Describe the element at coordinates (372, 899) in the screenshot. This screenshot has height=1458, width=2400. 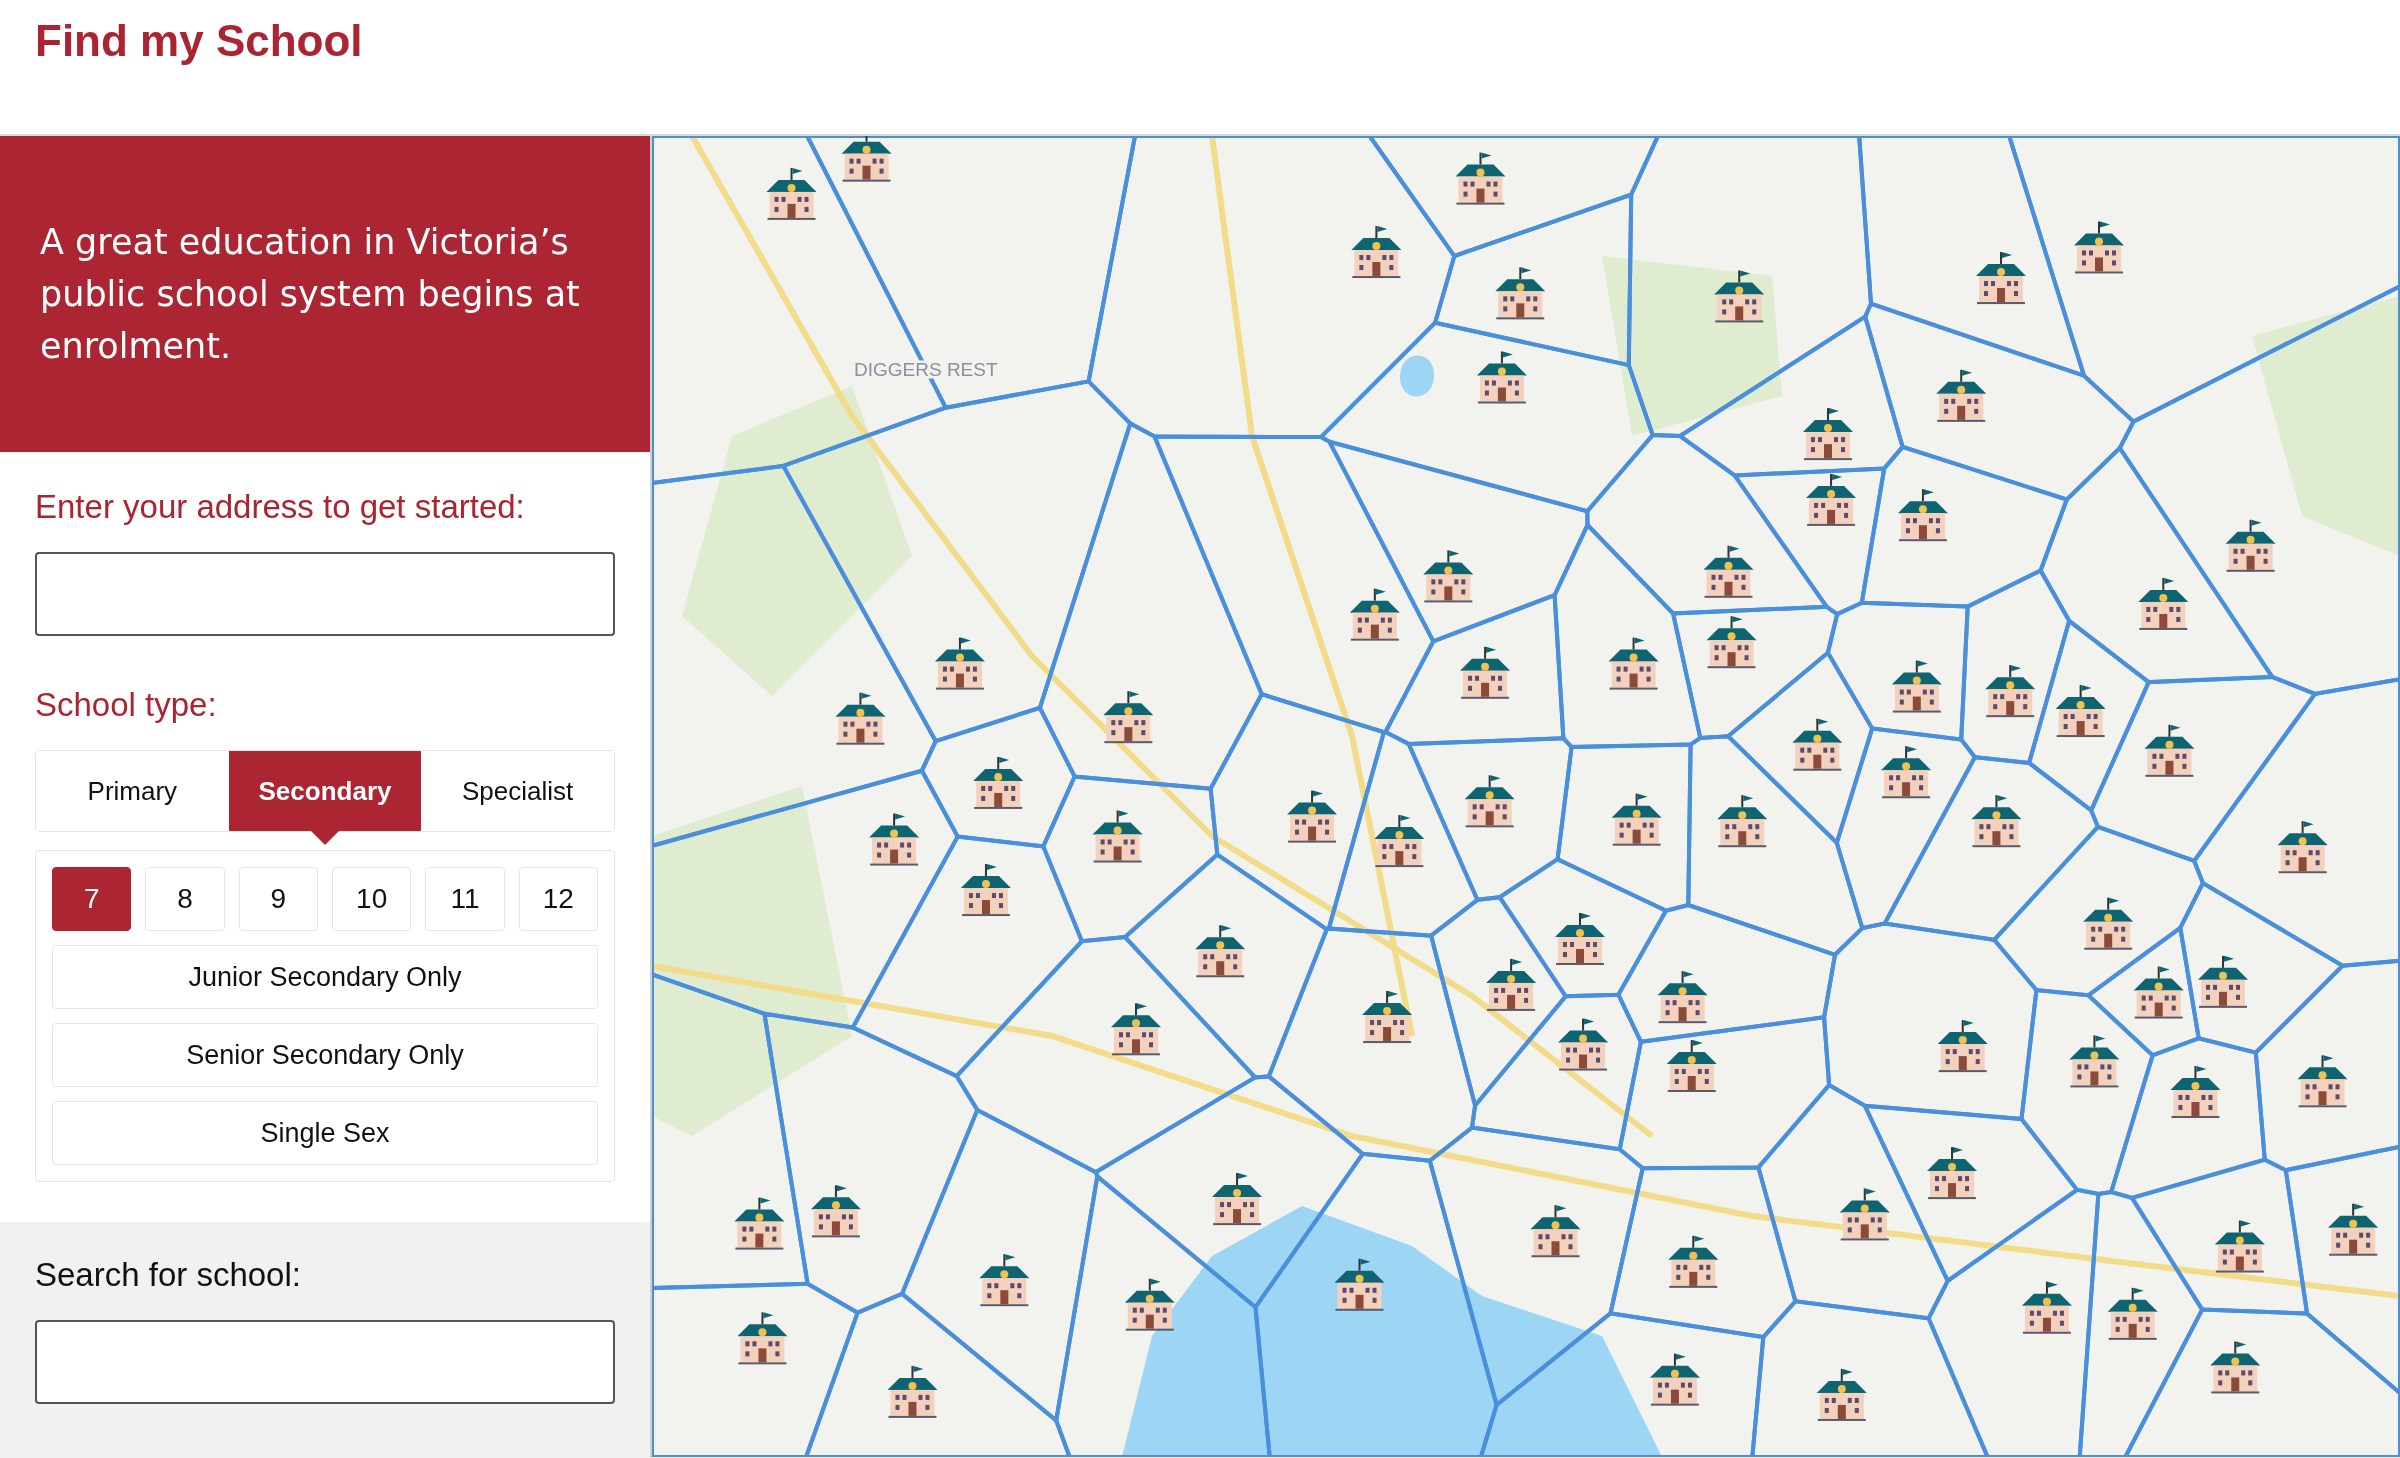
I see `year-button: 10` at that location.